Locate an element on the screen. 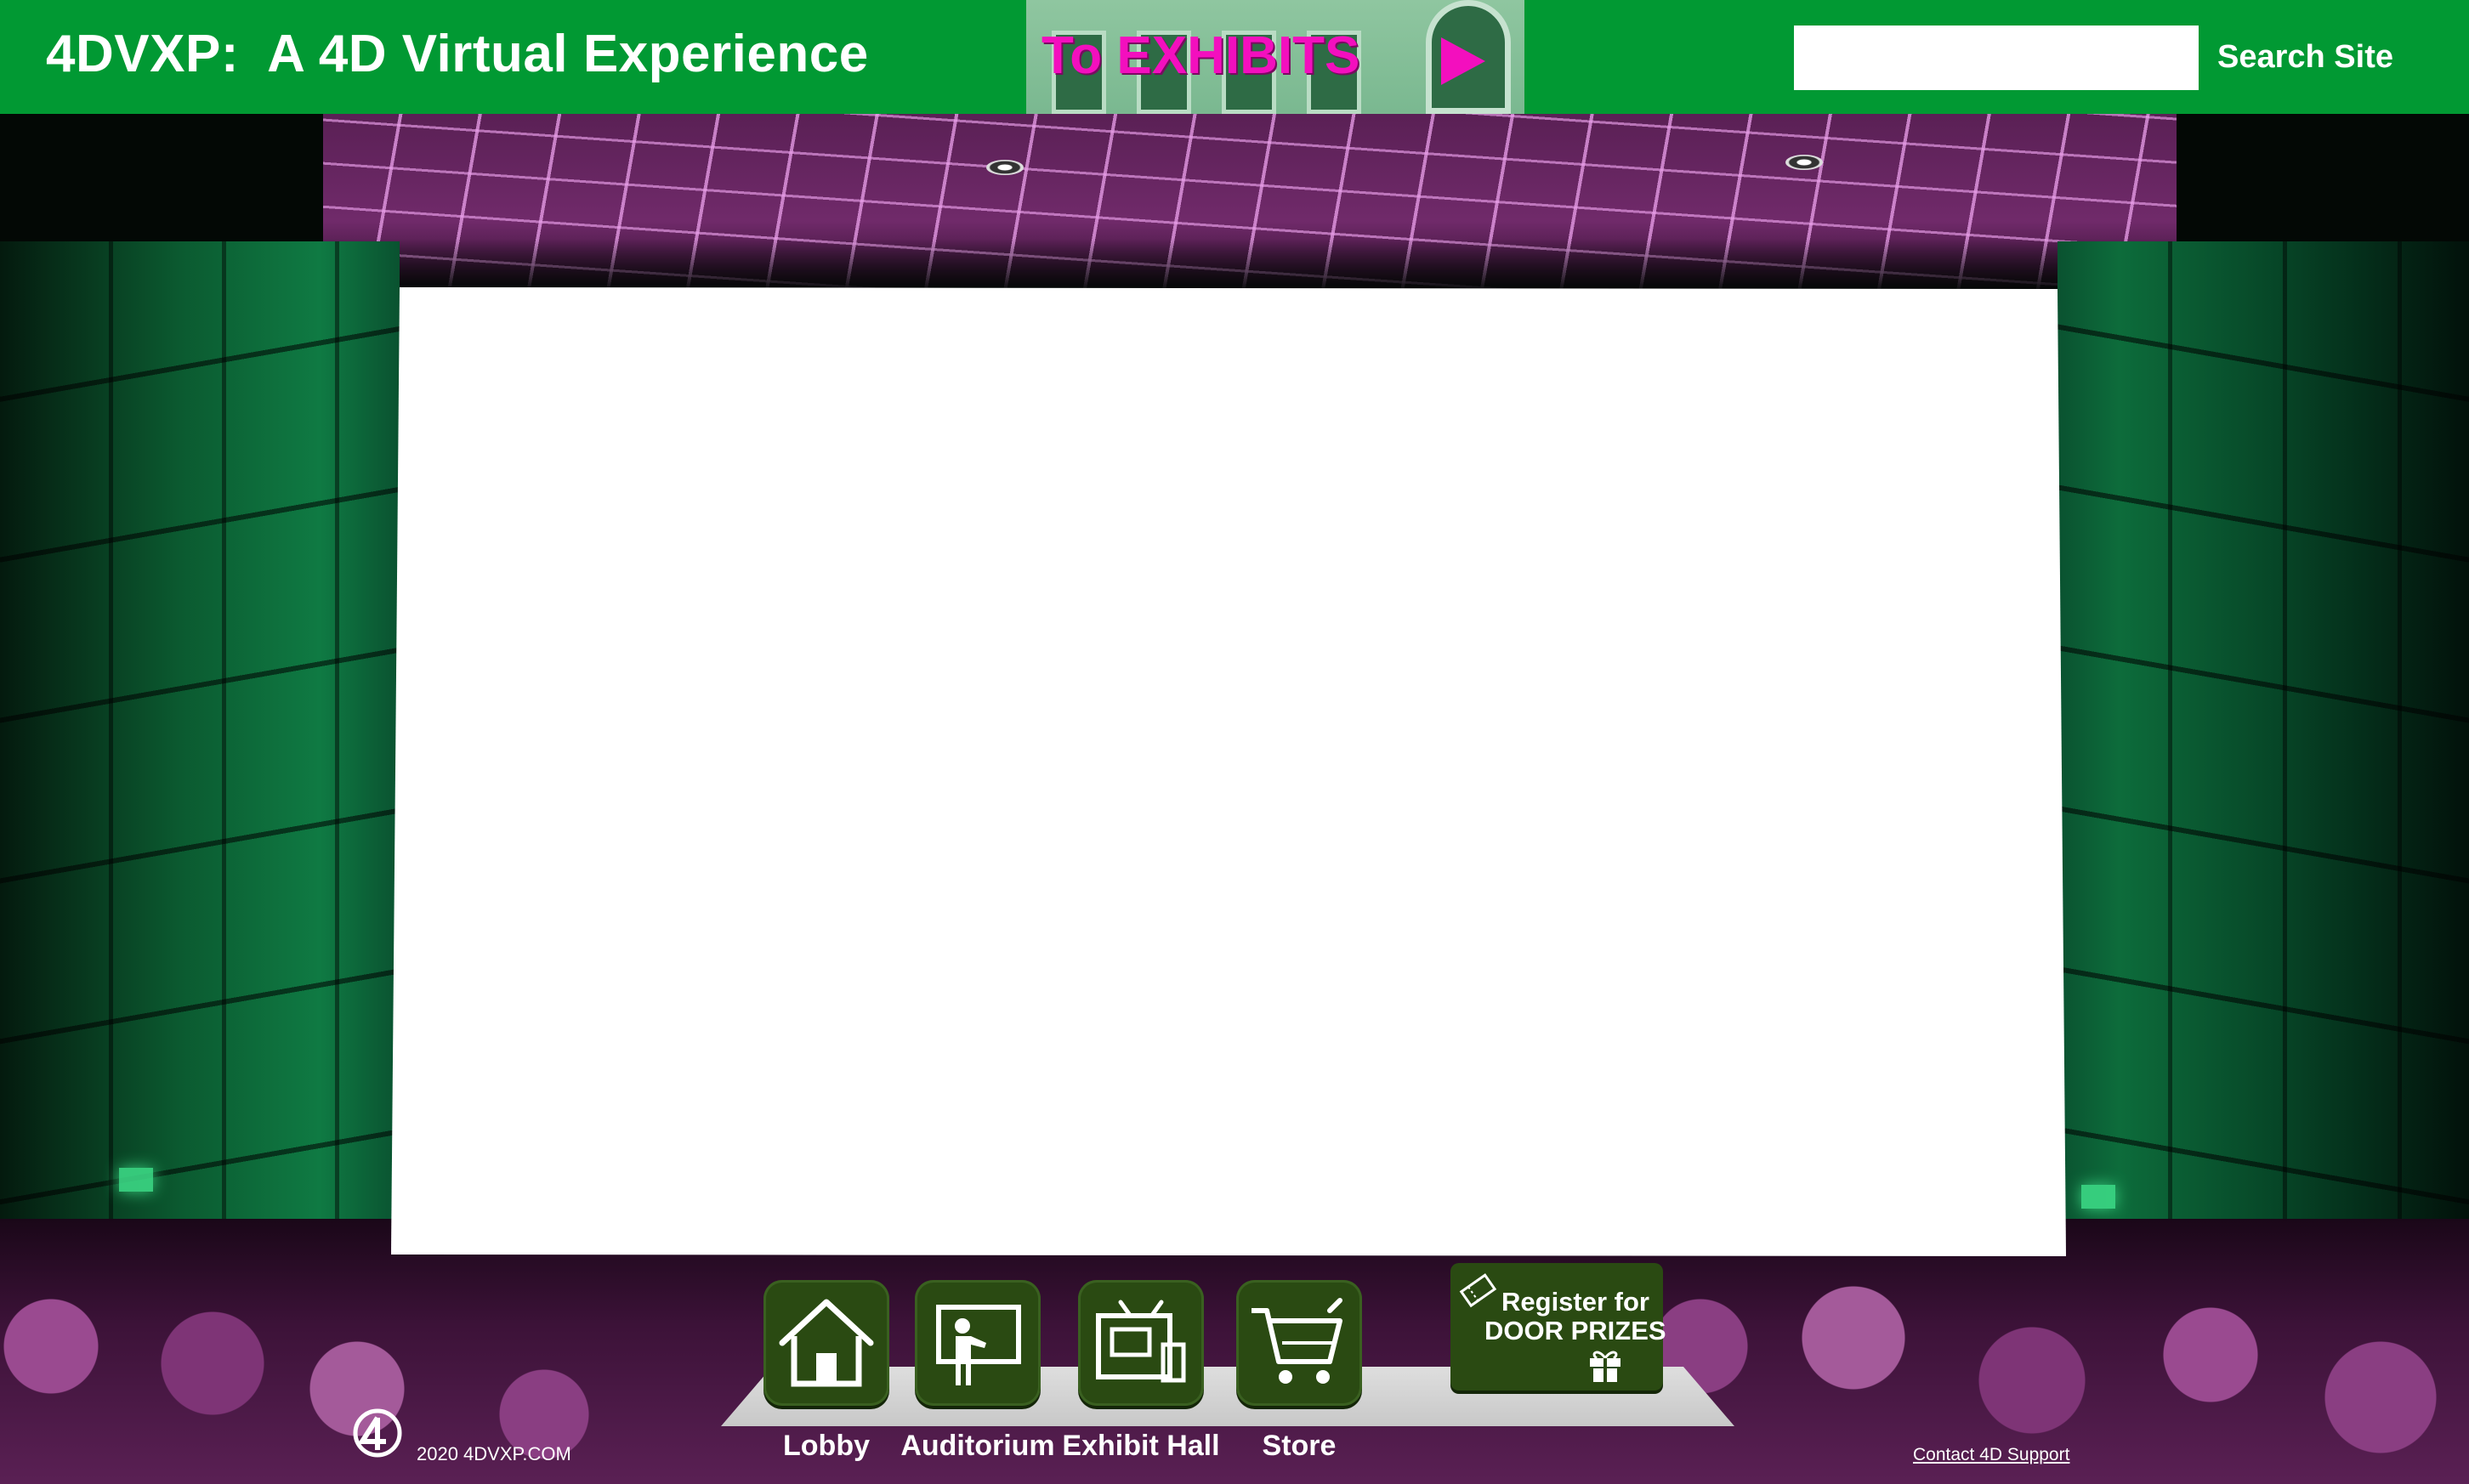 This screenshot has width=2469, height=1484. to-exhibits-link: To EXHIBITS is located at coordinates (1275, 57).